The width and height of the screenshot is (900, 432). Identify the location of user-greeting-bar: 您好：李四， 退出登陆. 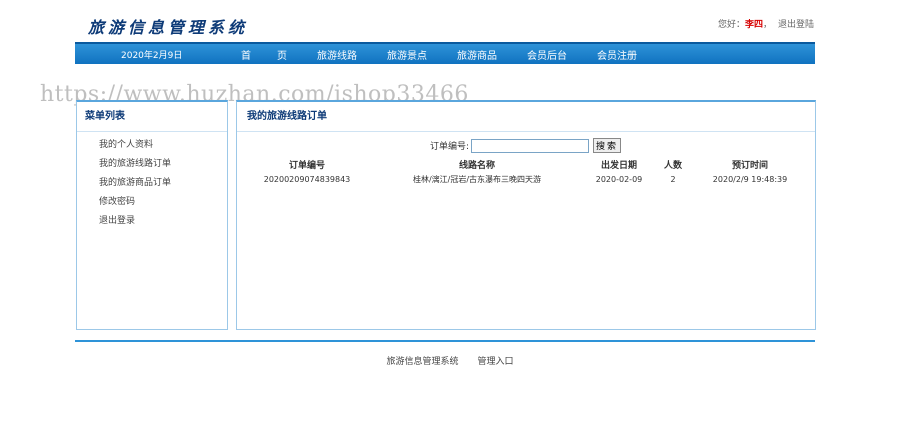
(766, 23).